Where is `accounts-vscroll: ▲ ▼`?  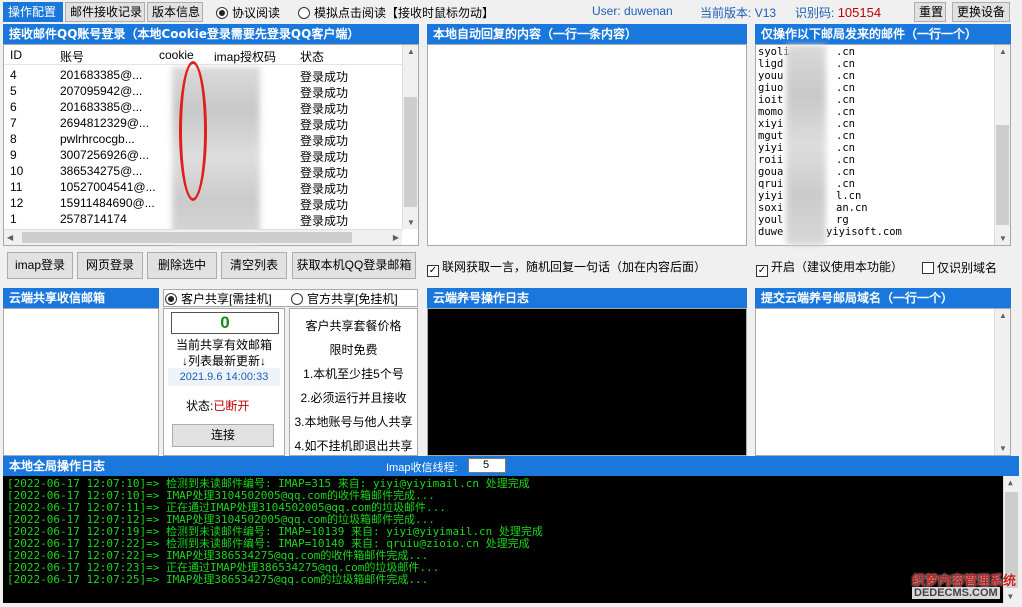
accounts-vscroll: ▲ ▼ is located at coordinates (410, 137).